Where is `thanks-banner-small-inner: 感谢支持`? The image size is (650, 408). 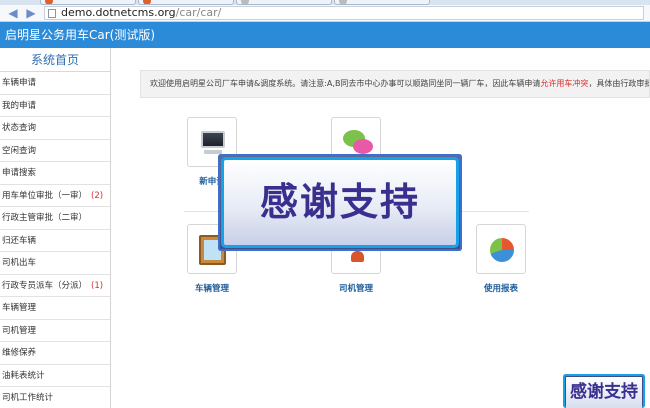 thanks-banner-small-inner: 感谢支持 is located at coordinates (604, 392).